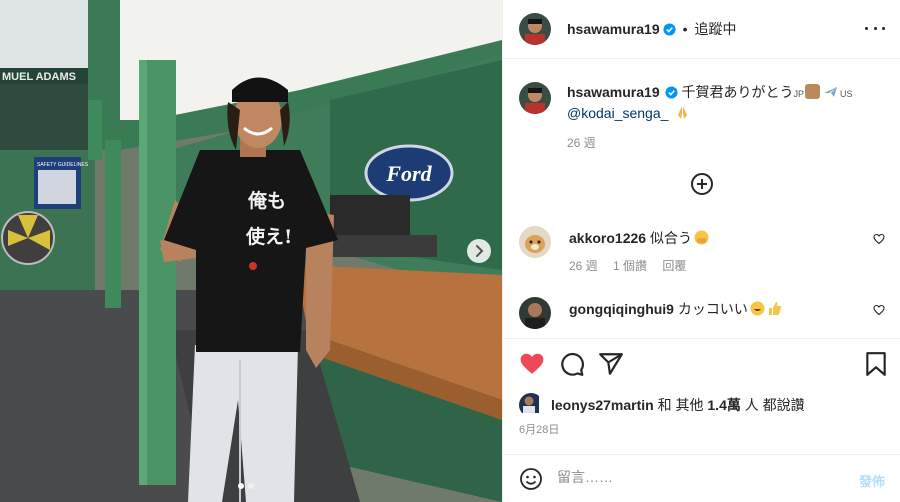 Image resolution: width=900 pixels, height=502 pixels. Describe the element at coordinates (613, 29) in the screenshot. I see `username-link: hsawamura19` at that location.